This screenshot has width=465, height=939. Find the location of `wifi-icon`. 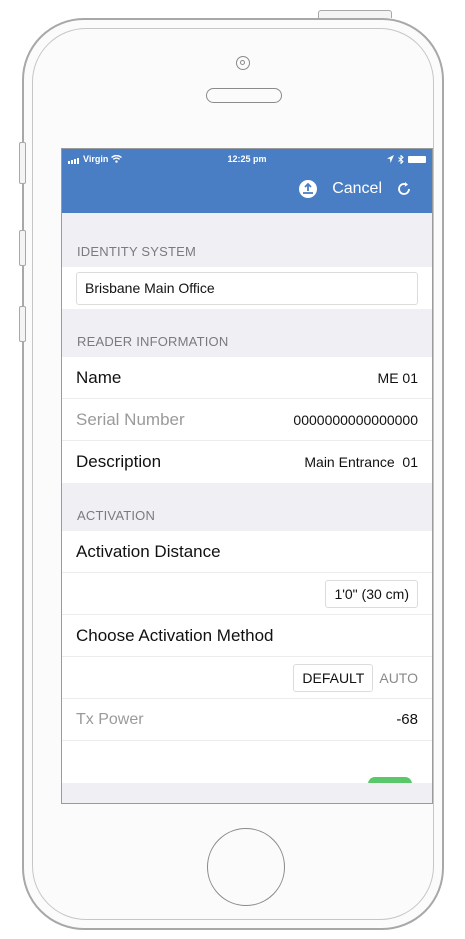

wifi-icon is located at coordinates (117, 159).